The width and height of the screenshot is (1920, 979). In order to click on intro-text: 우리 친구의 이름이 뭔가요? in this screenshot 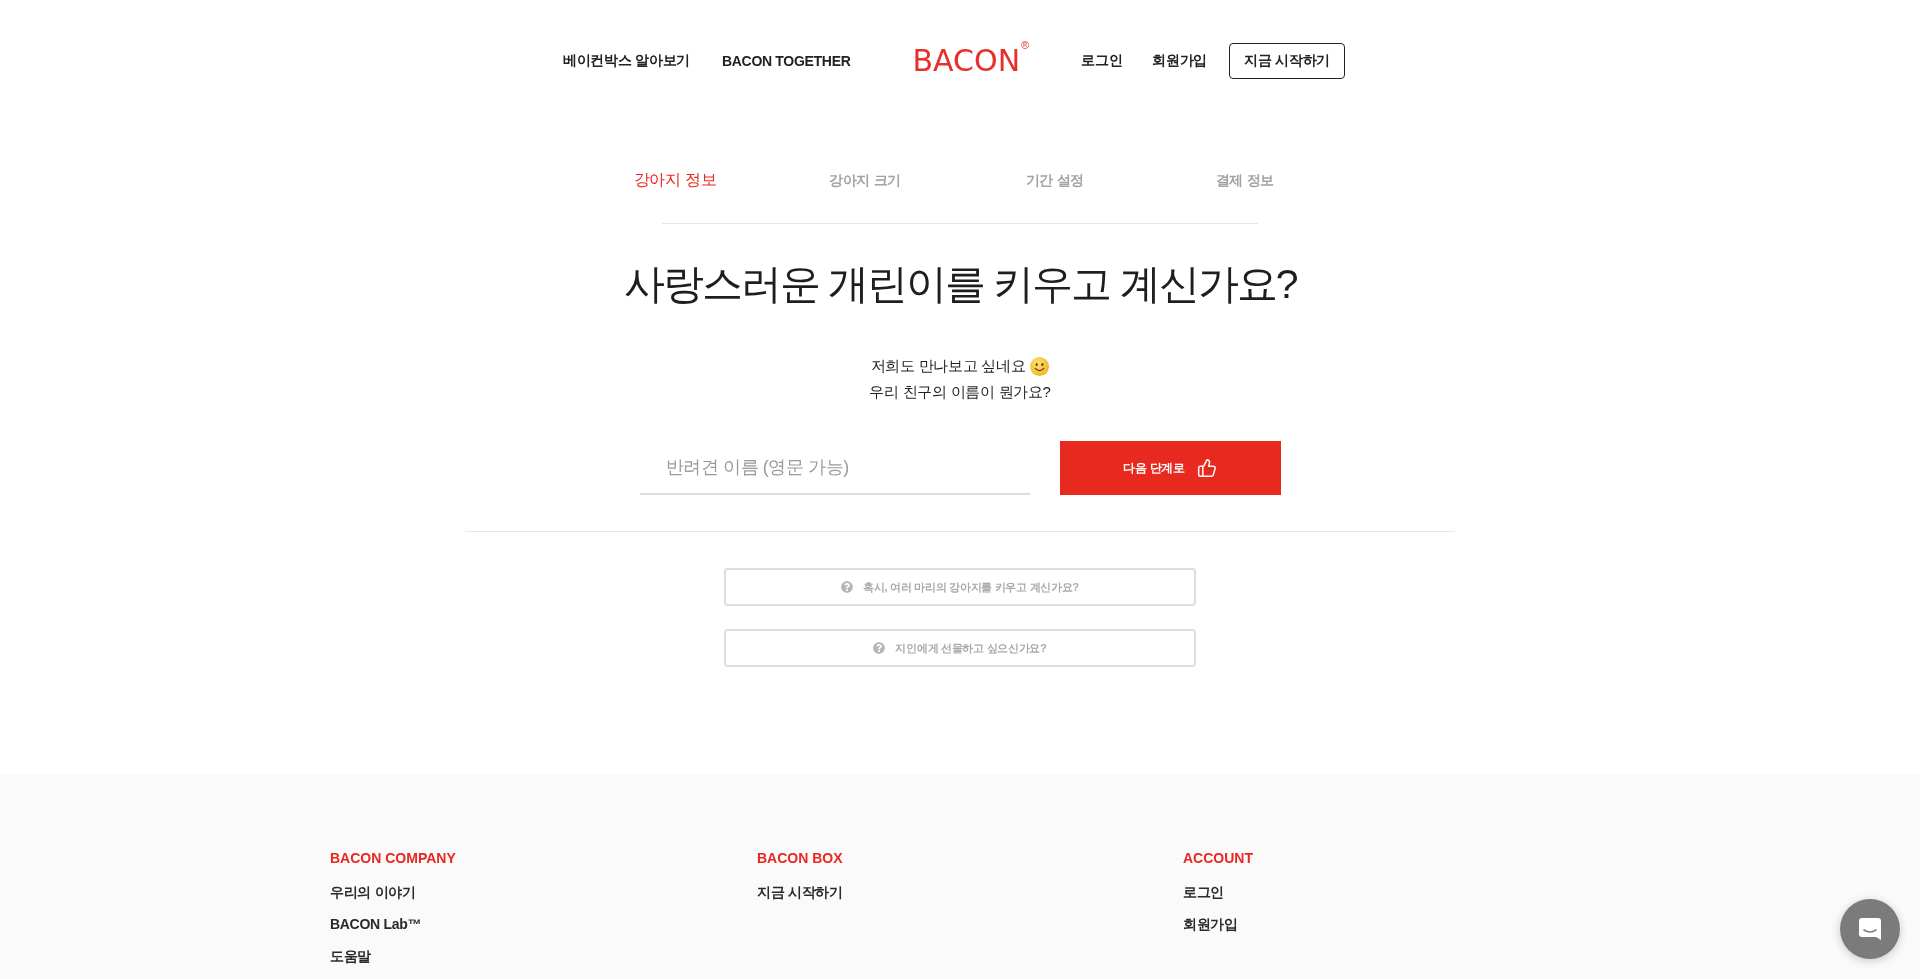, I will do `click(960, 392)`.